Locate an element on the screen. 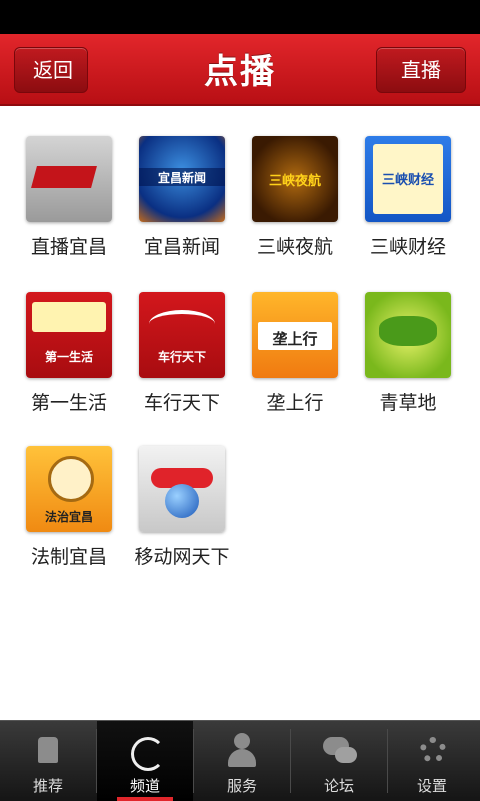 This screenshot has width=480, height=801. channel-item-diyi-shenghuo: 第一生活 第一生活 is located at coordinates (69, 353).